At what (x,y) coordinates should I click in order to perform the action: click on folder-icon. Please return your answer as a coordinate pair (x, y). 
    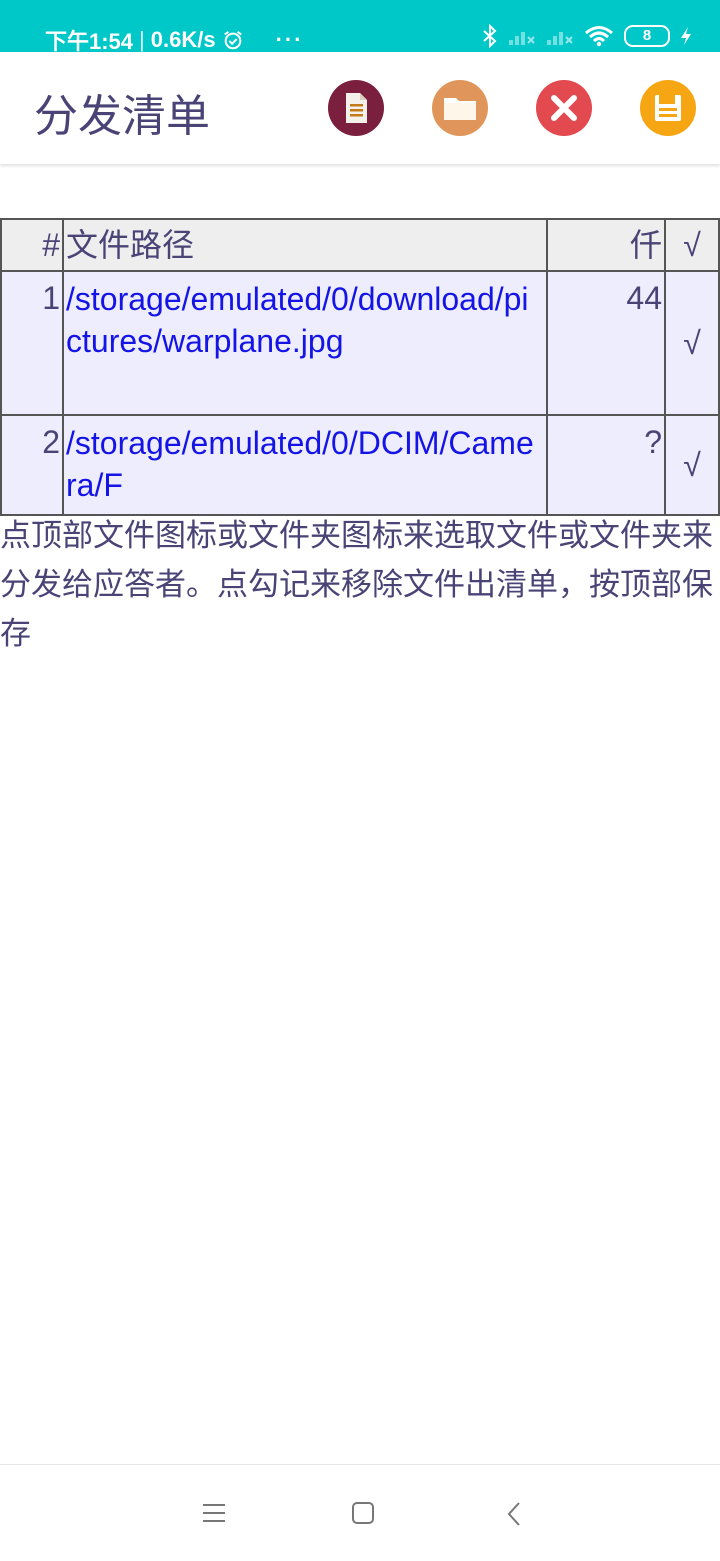
    Looking at the image, I should click on (460, 109).